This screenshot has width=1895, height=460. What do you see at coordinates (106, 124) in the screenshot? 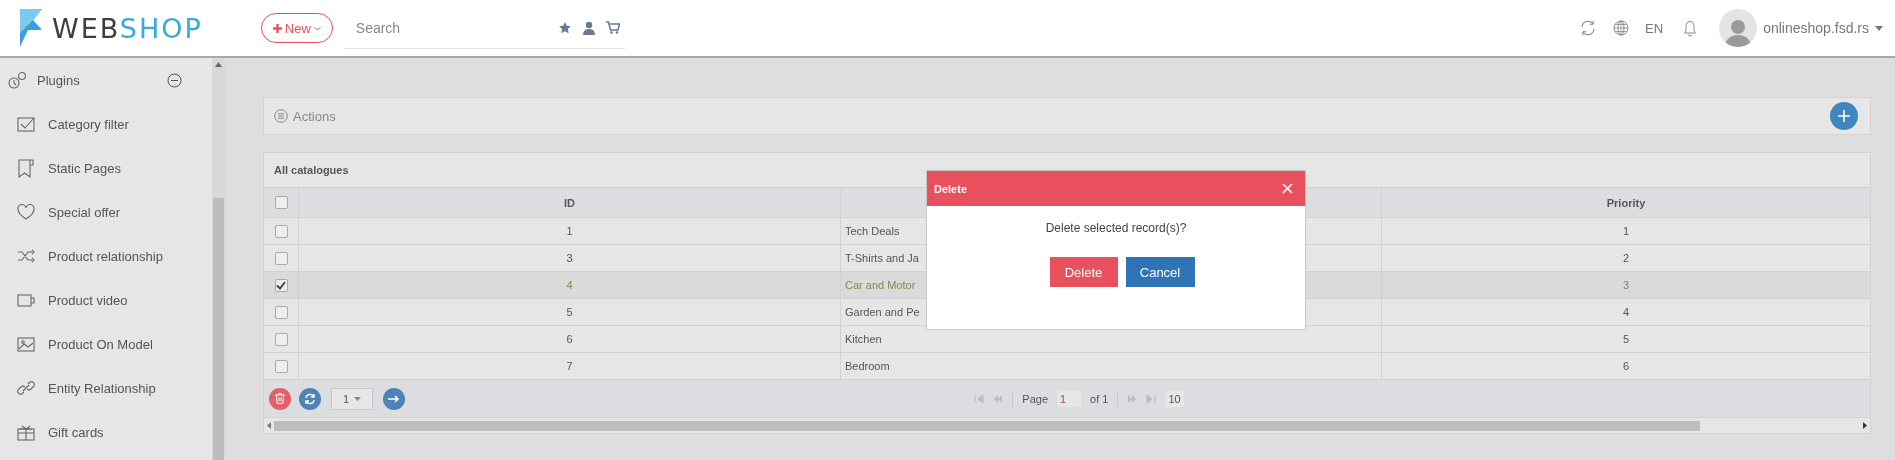
I see `sidebar-item: Category filter` at bounding box center [106, 124].